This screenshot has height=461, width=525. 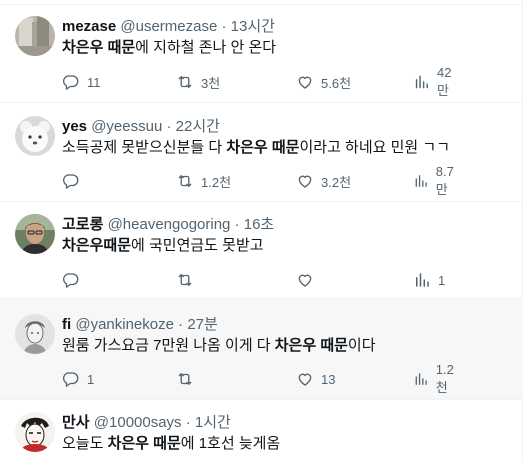 I want to click on views-button: 42만, so click(x=437, y=81).